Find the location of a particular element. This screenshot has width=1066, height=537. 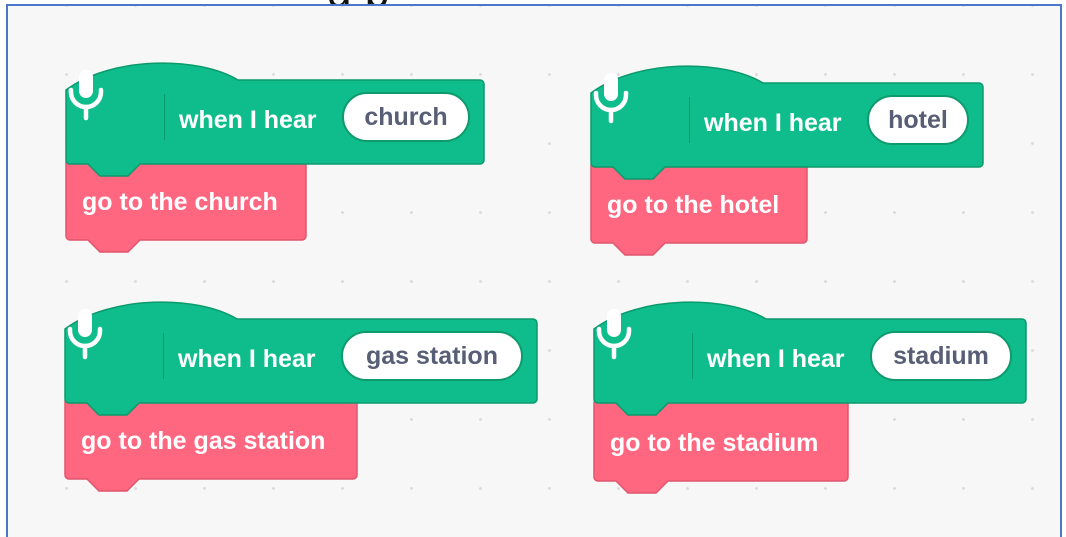

action-label: go to the church is located at coordinates (180, 202).